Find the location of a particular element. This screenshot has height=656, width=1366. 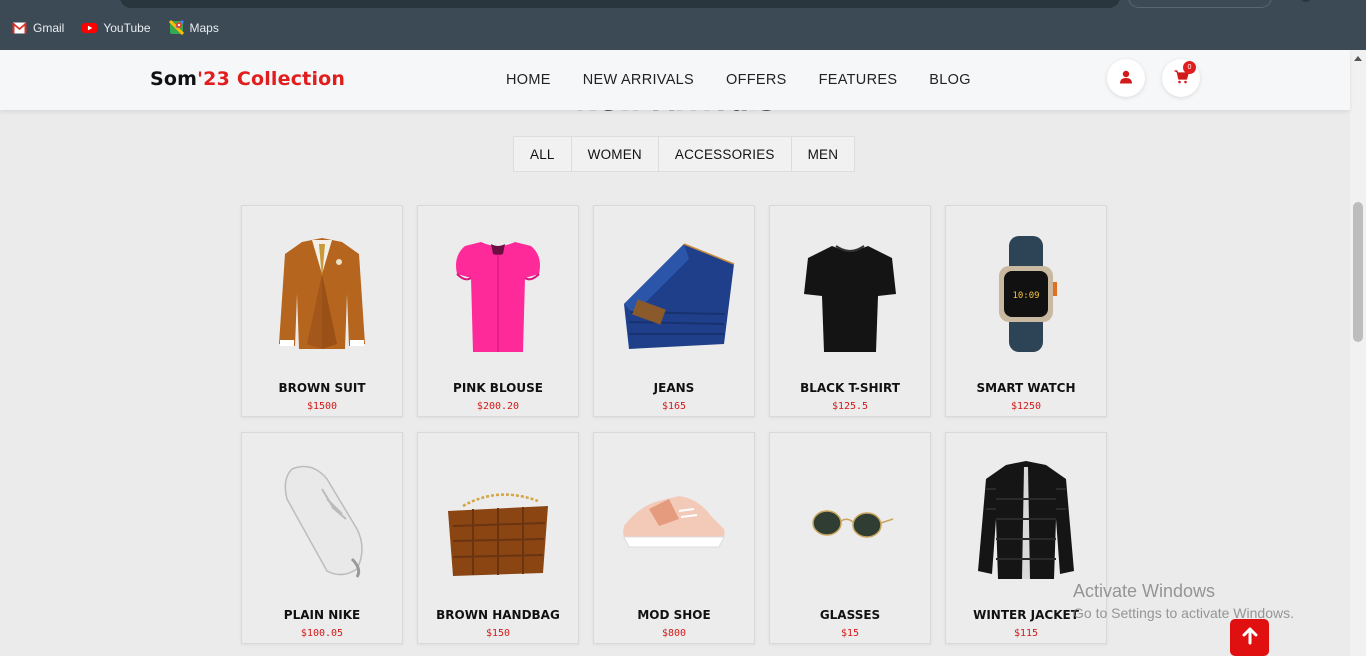

glasses-image is located at coordinates (850, 521).